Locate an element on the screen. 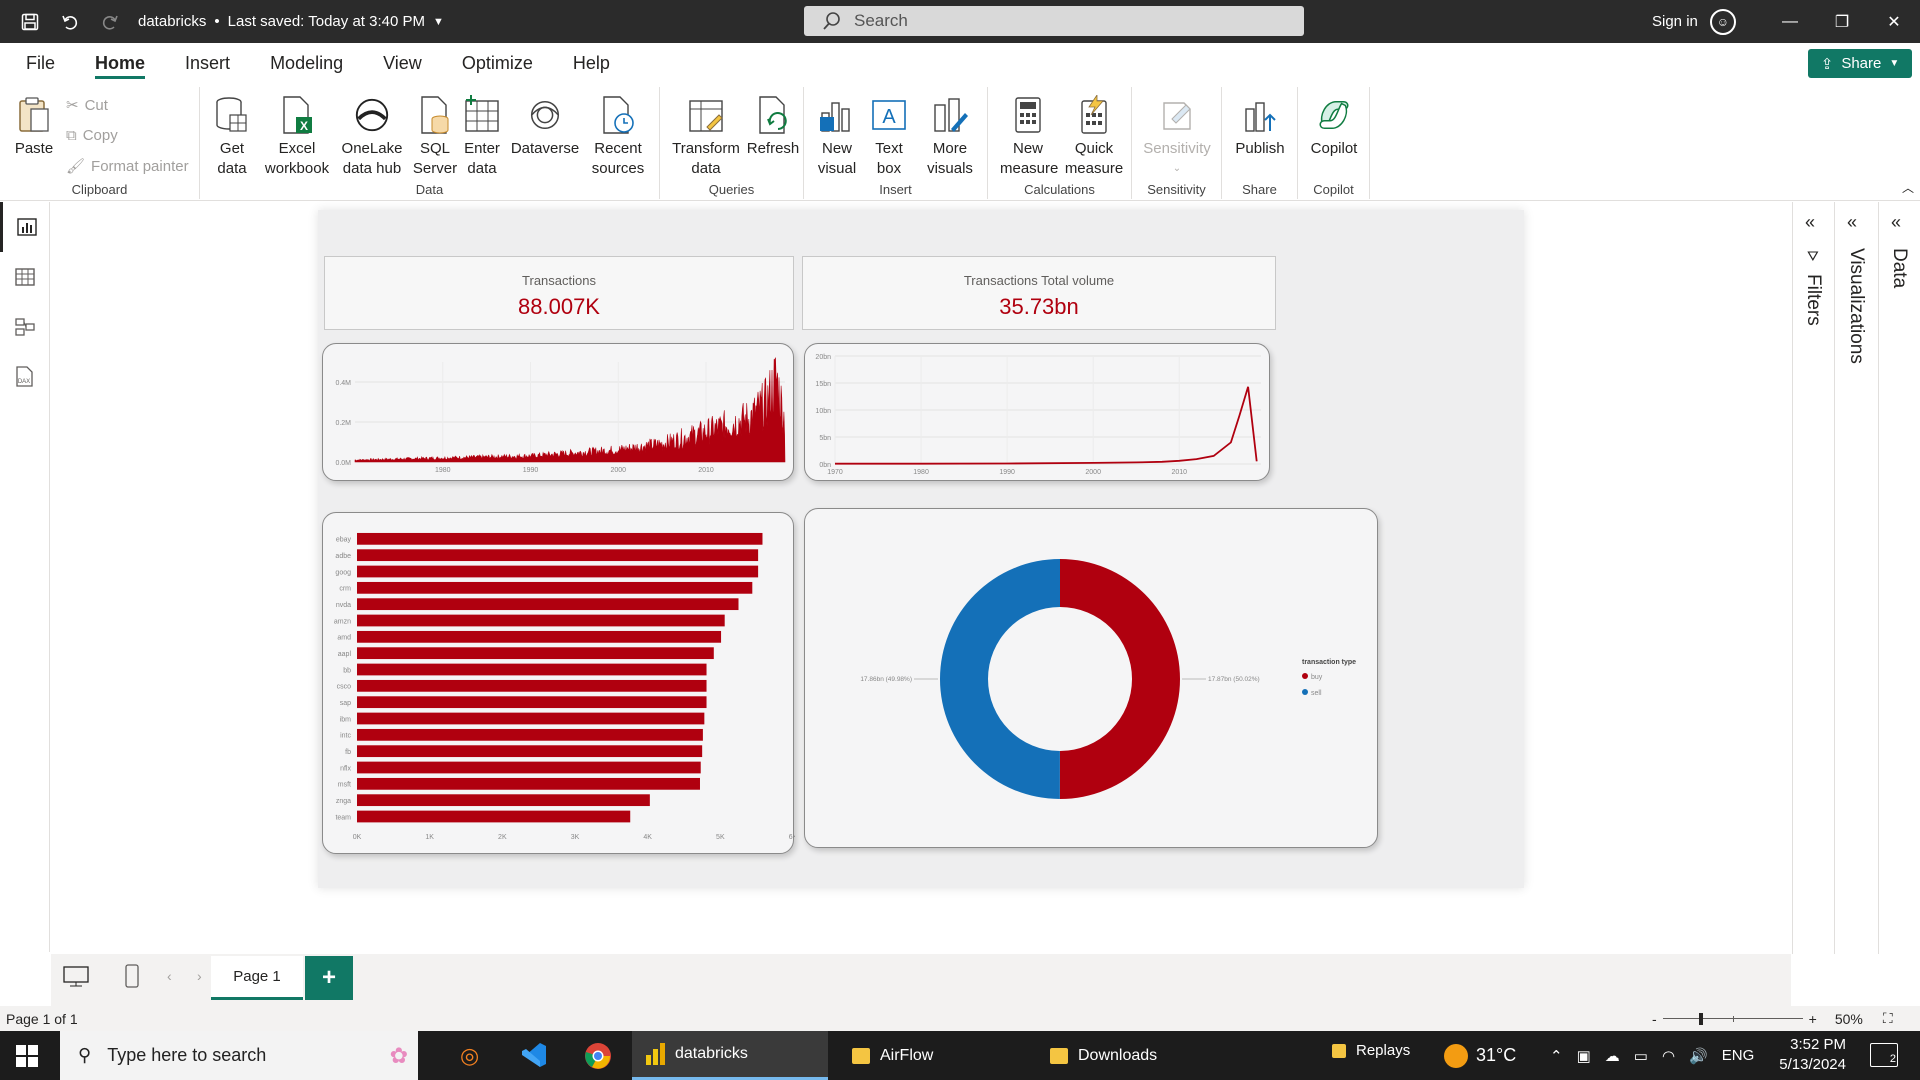 This screenshot has width=1920, height=1080. cut-button: ✂ Cut is located at coordinates (87, 105).